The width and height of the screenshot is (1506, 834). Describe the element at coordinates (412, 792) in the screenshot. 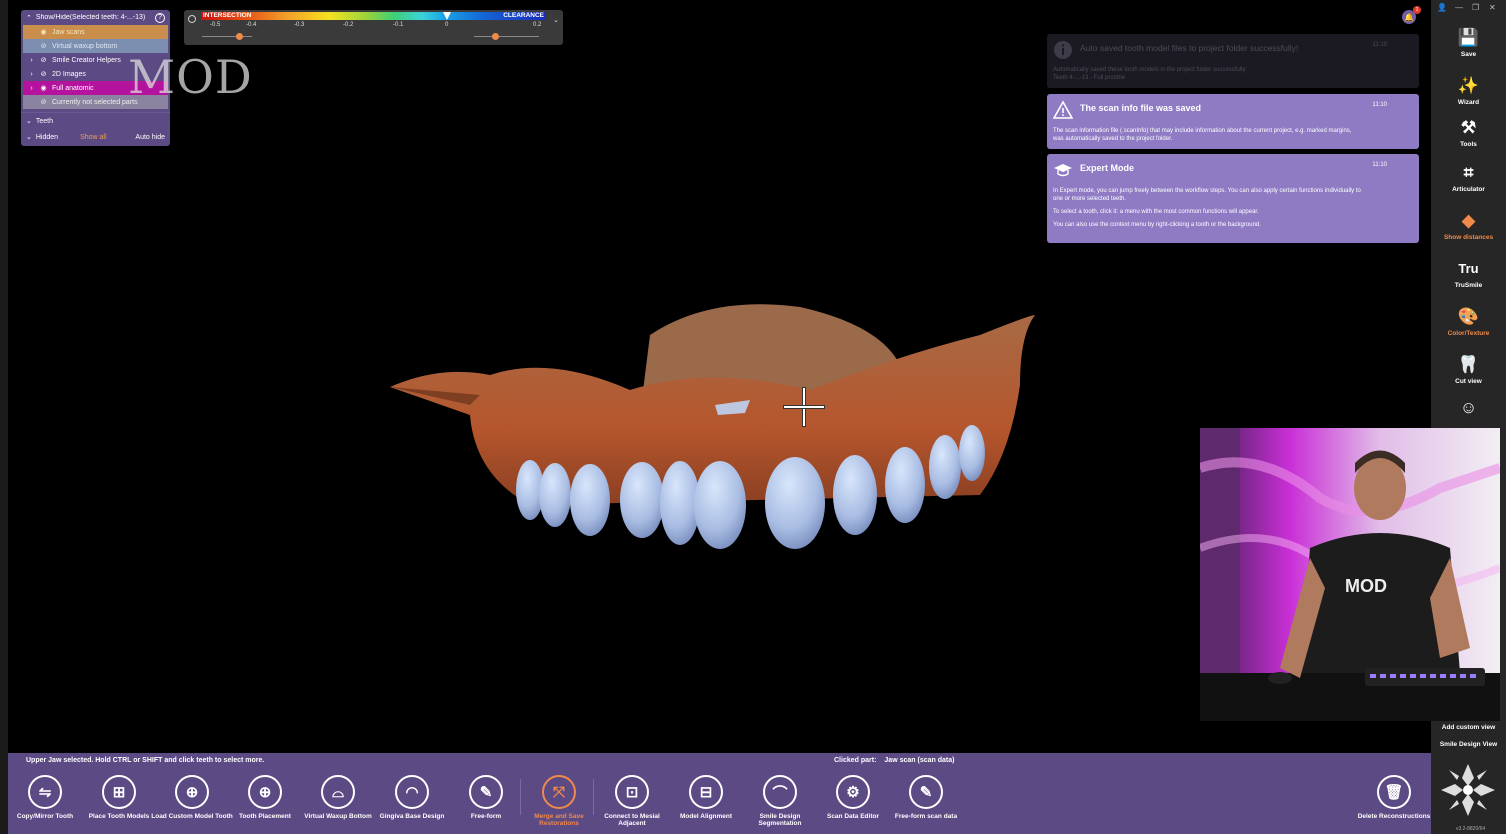

I see `gingiva-icon: ◠` at that location.